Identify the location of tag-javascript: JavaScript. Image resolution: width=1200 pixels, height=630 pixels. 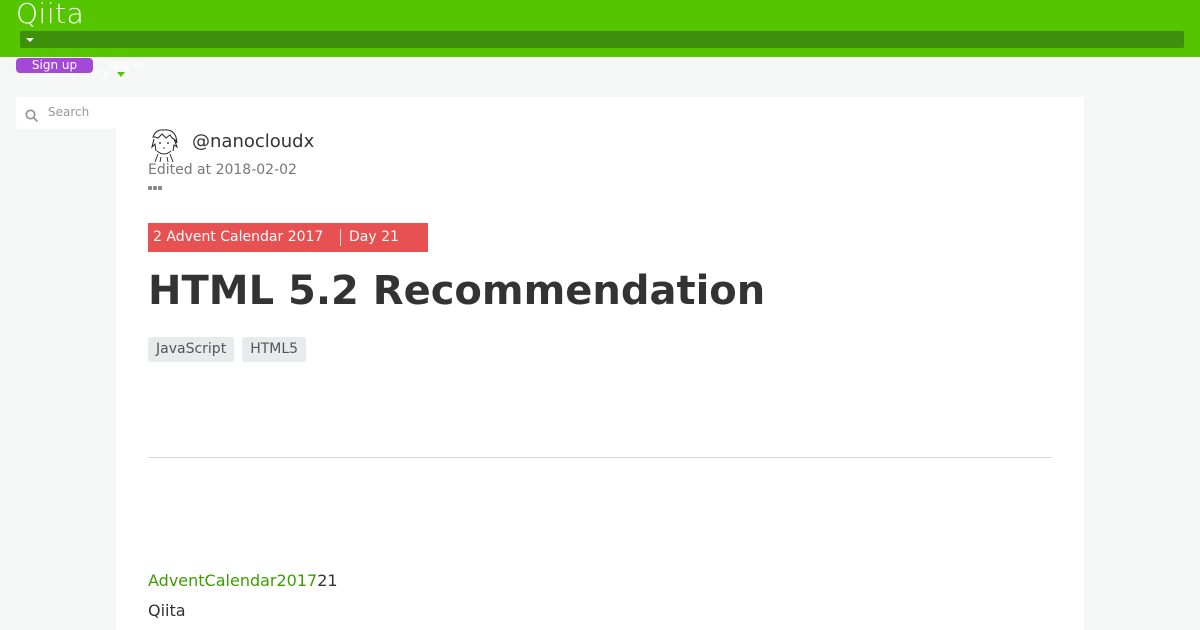
(191, 349).